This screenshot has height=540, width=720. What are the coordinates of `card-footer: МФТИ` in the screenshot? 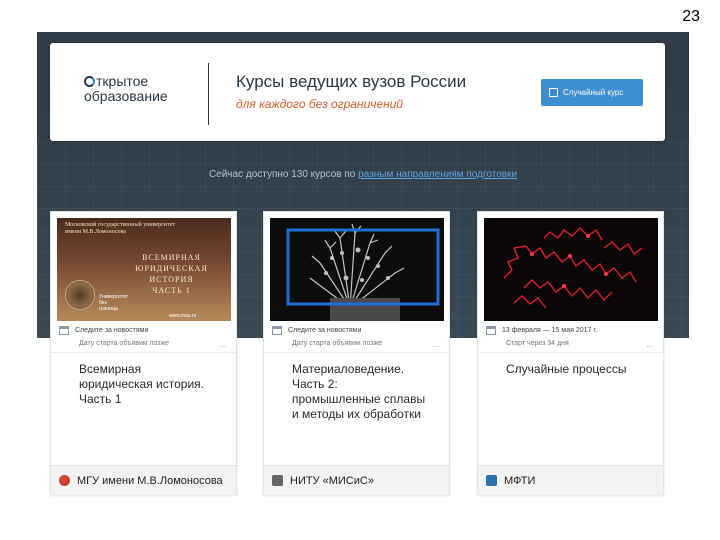 It's located at (570, 480).